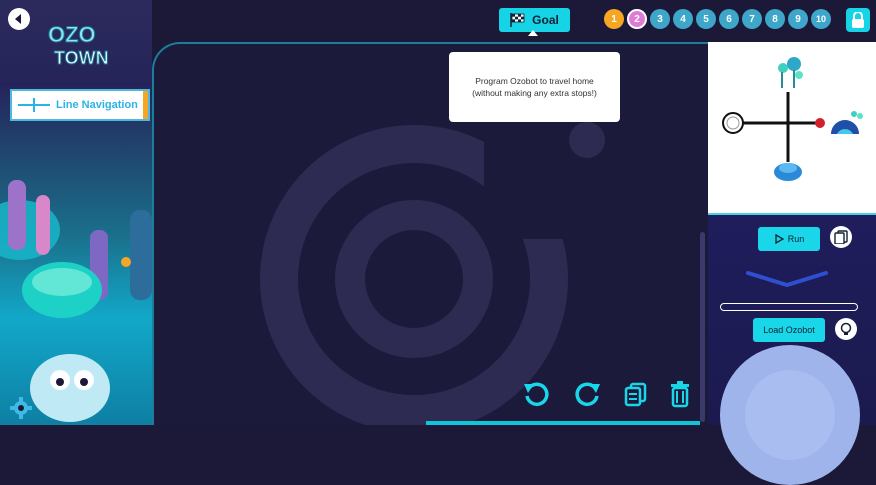 Image resolution: width=876 pixels, height=485 pixels. Describe the element at coordinates (545, 20) in the screenshot. I see `goal-label: Goal` at that location.